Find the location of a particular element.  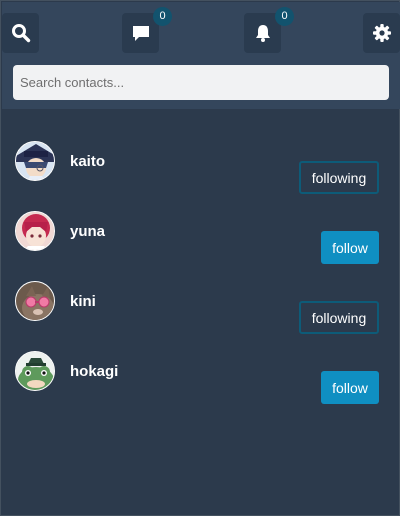

contact-row: yuna follow is located at coordinates (200, 239).